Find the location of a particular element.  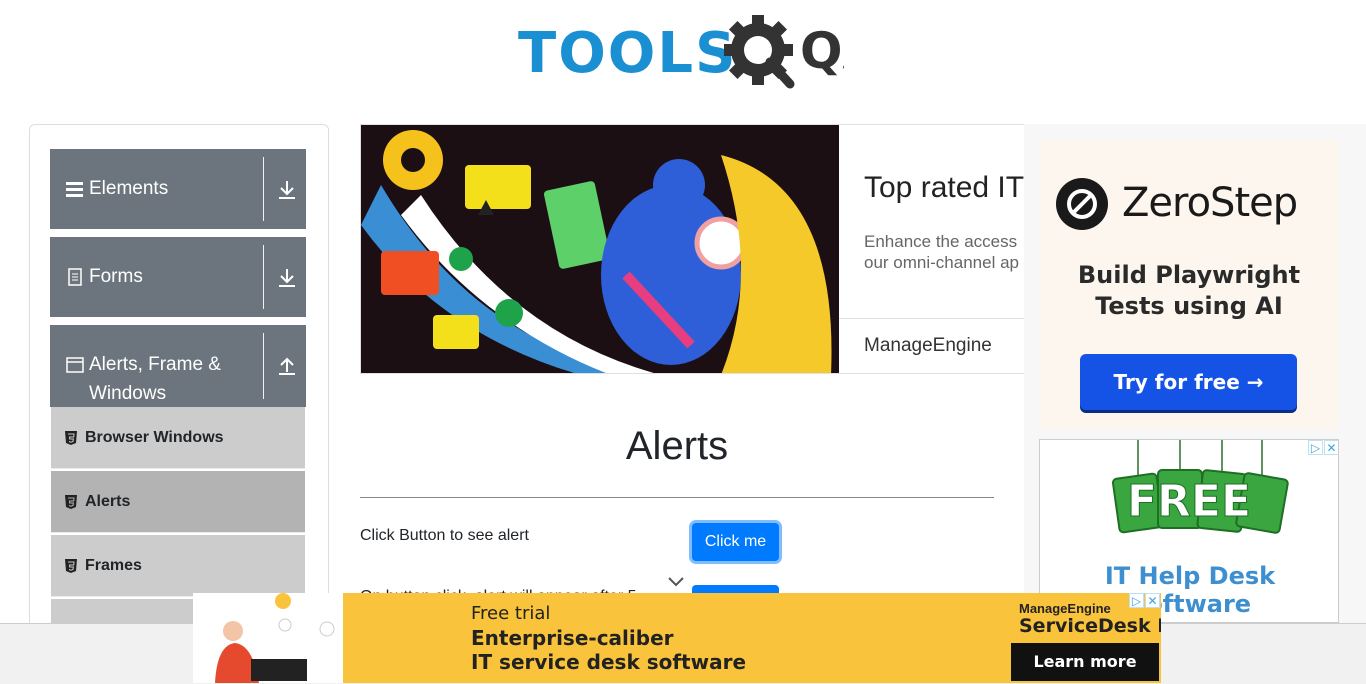

zerostep-tag-line1: Build Playwright is located at coordinates (1189, 275).